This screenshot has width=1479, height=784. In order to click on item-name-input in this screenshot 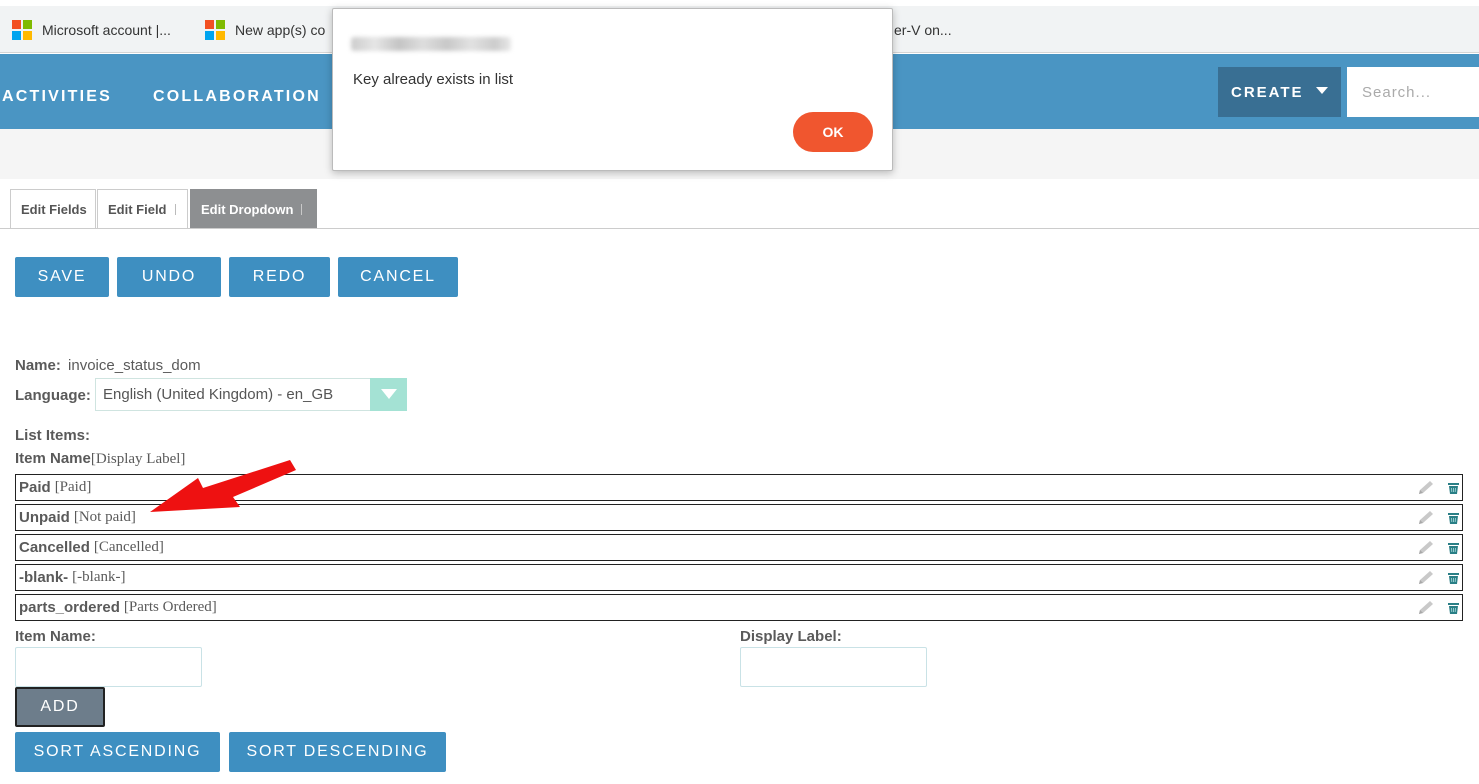, I will do `click(108, 667)`.